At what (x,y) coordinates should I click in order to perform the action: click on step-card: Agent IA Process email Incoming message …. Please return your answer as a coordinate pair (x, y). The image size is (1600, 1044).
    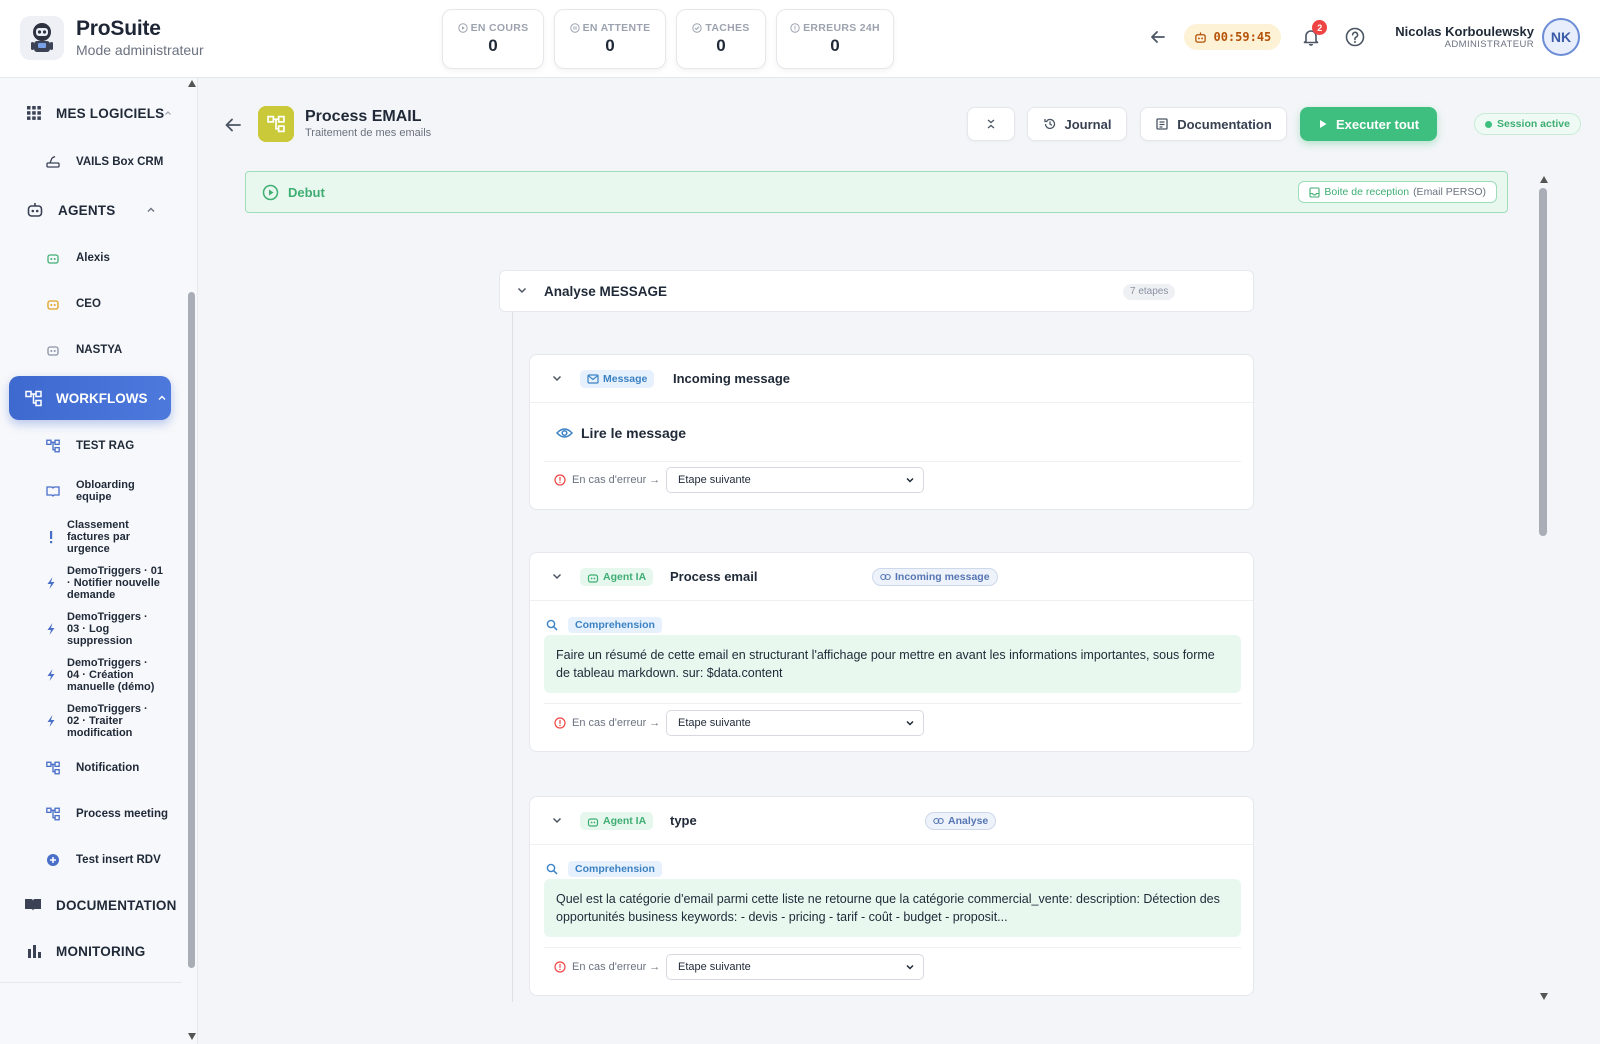
    Looking at the image, I should click on (891, 652).